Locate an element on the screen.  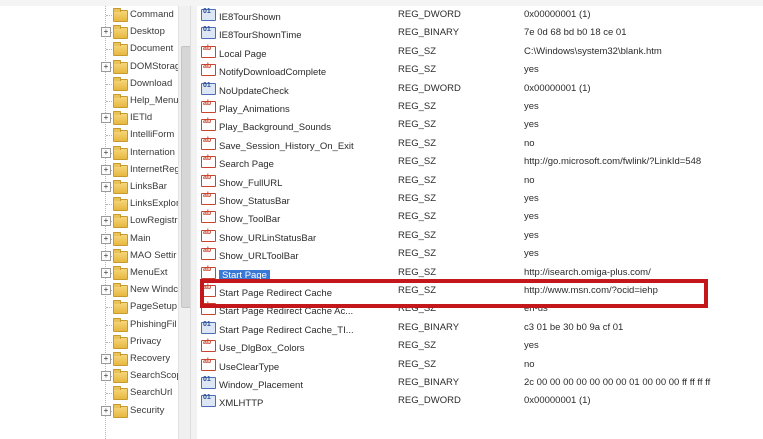
tree-item: Help_Menu is located at coordinates (95, 101).